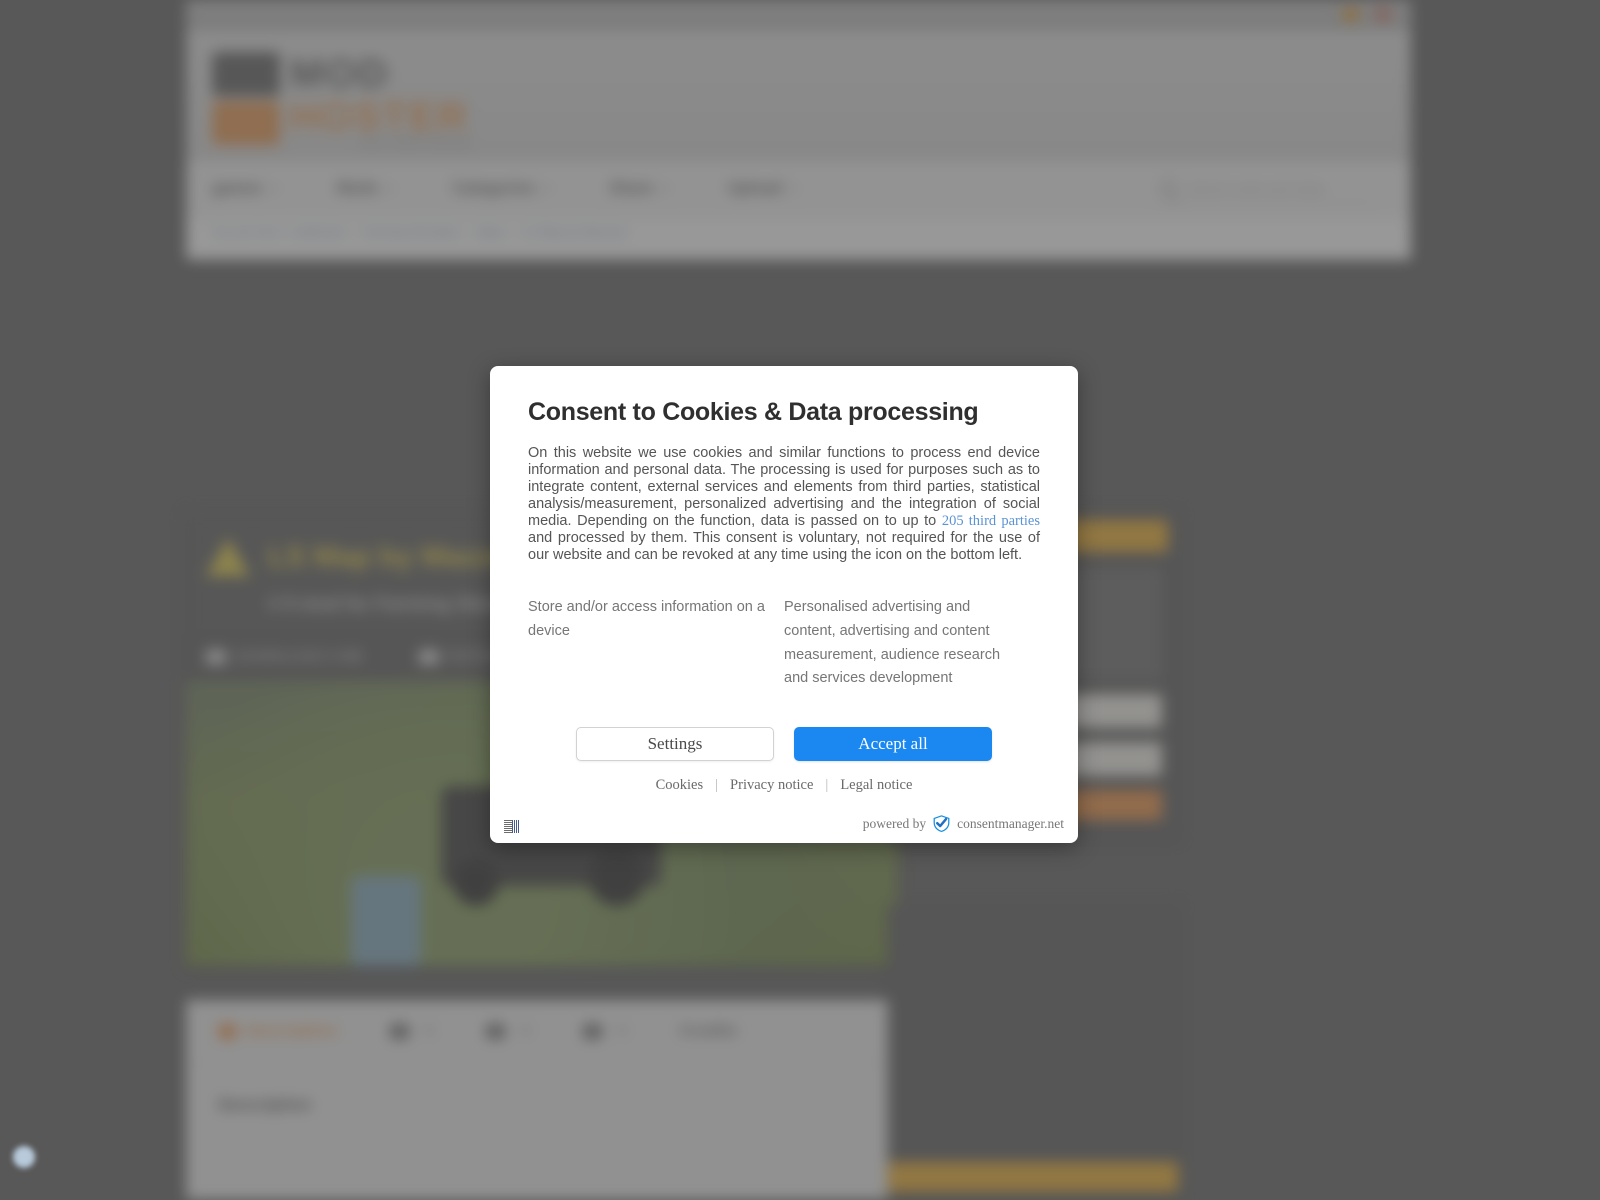  Describe the element at coordinates (771, 785) in the screenshot. I see `privacy-notice-link: Privacy notice` at that location.